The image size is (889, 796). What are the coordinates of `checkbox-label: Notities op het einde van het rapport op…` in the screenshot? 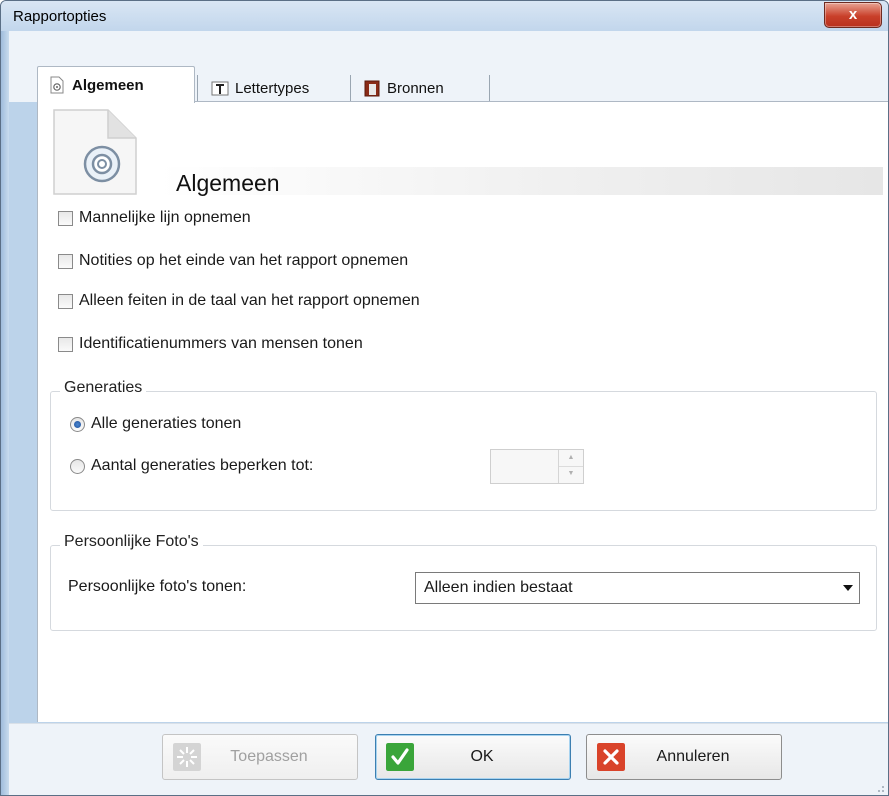 It's located at (244, 260).